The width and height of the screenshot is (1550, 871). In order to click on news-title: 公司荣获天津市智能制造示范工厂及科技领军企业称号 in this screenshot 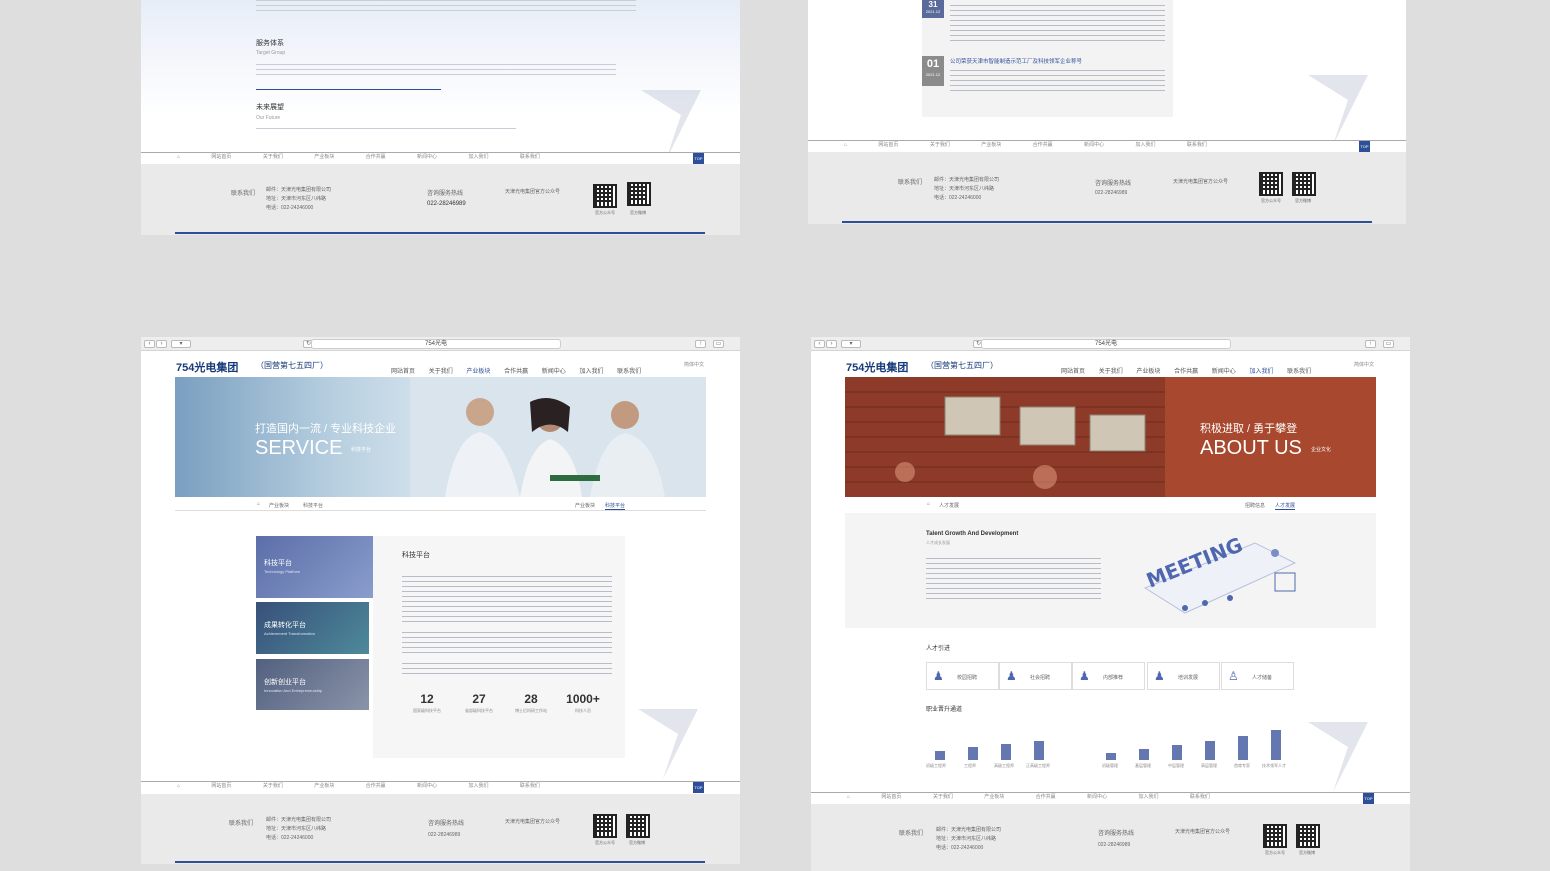, I will do `click(1016, 61)`.